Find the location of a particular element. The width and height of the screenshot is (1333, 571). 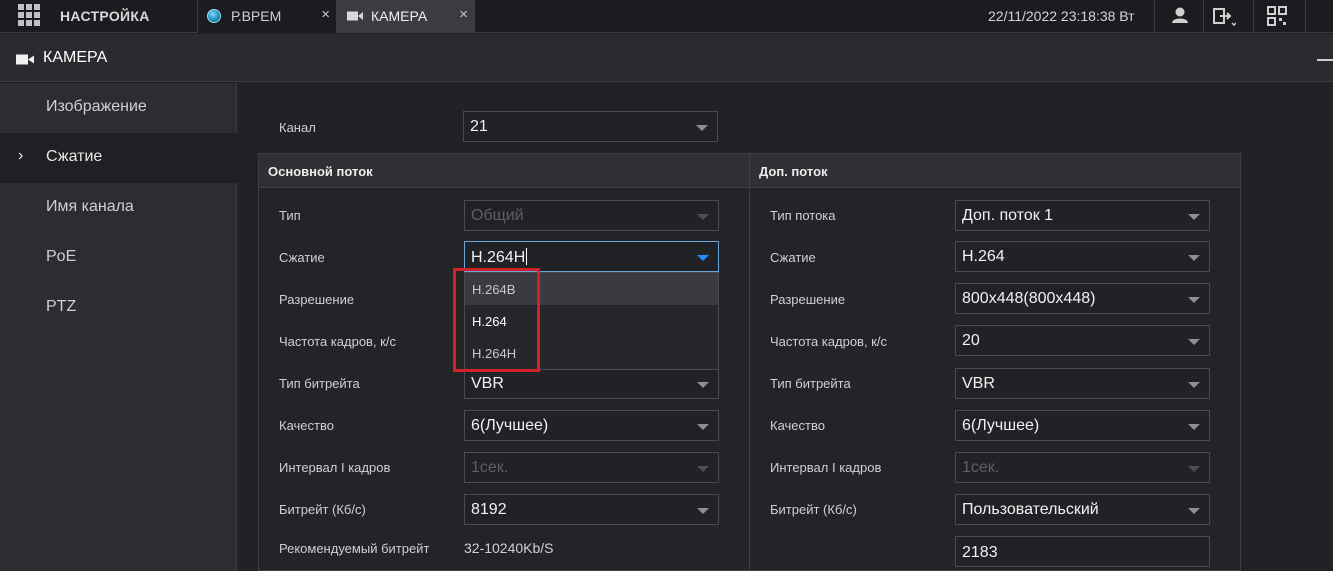

tab-live-view-label: Р.ВРЕМ is located at coordinates (256, 16).